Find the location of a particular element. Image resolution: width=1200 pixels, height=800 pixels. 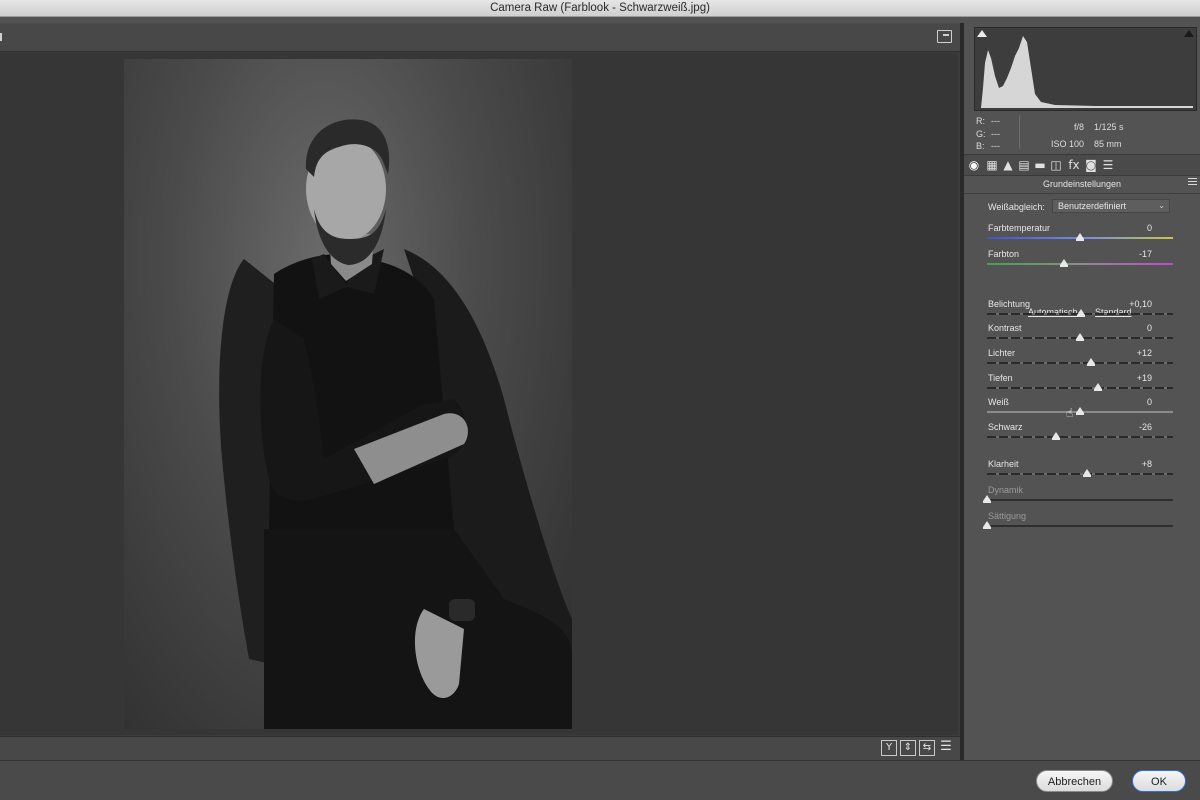

slider-exposure-label: Belichtung is located at coordinates (1009, 304).